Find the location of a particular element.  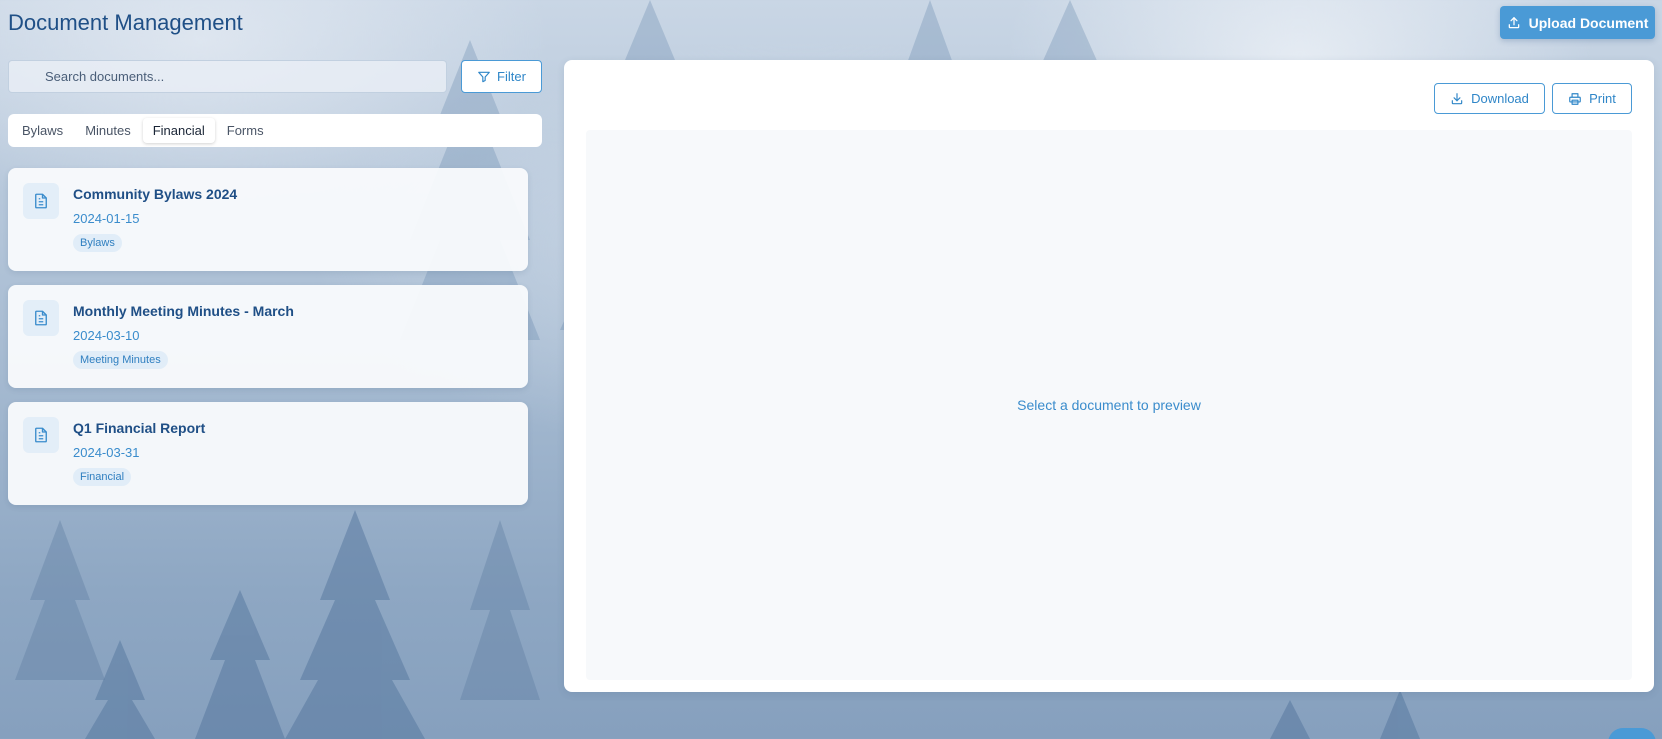

tab-bylaws: Bylaws is located at coordinates (42, 130).